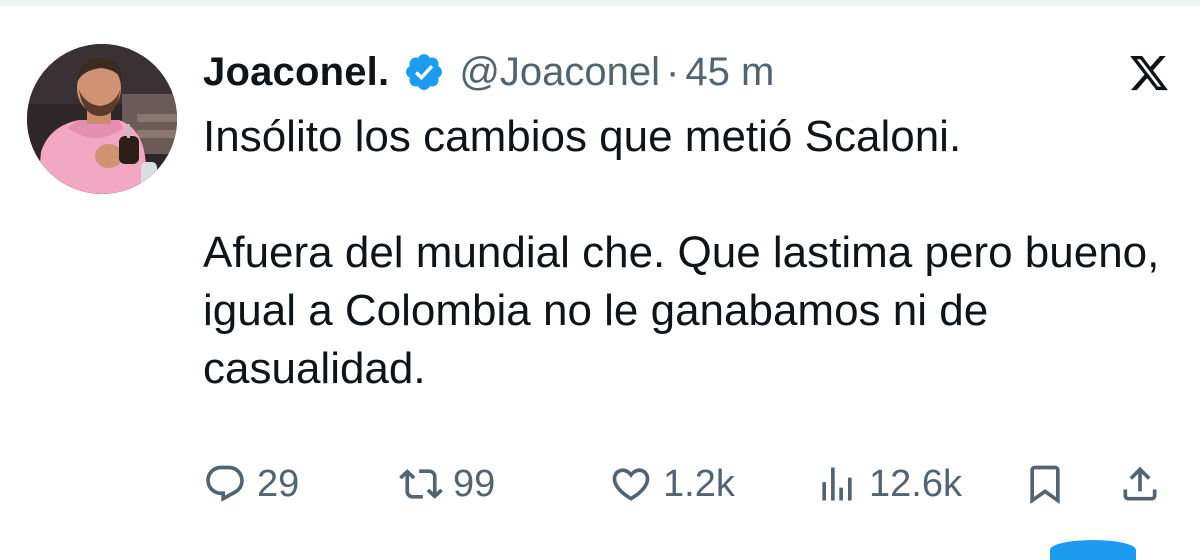 The width and height of the screenshot is (1200, 560). What do you see at coordinates (278, 483) in the screenshot?
I see `reply-count: 29` at bounding box center [278, 483].